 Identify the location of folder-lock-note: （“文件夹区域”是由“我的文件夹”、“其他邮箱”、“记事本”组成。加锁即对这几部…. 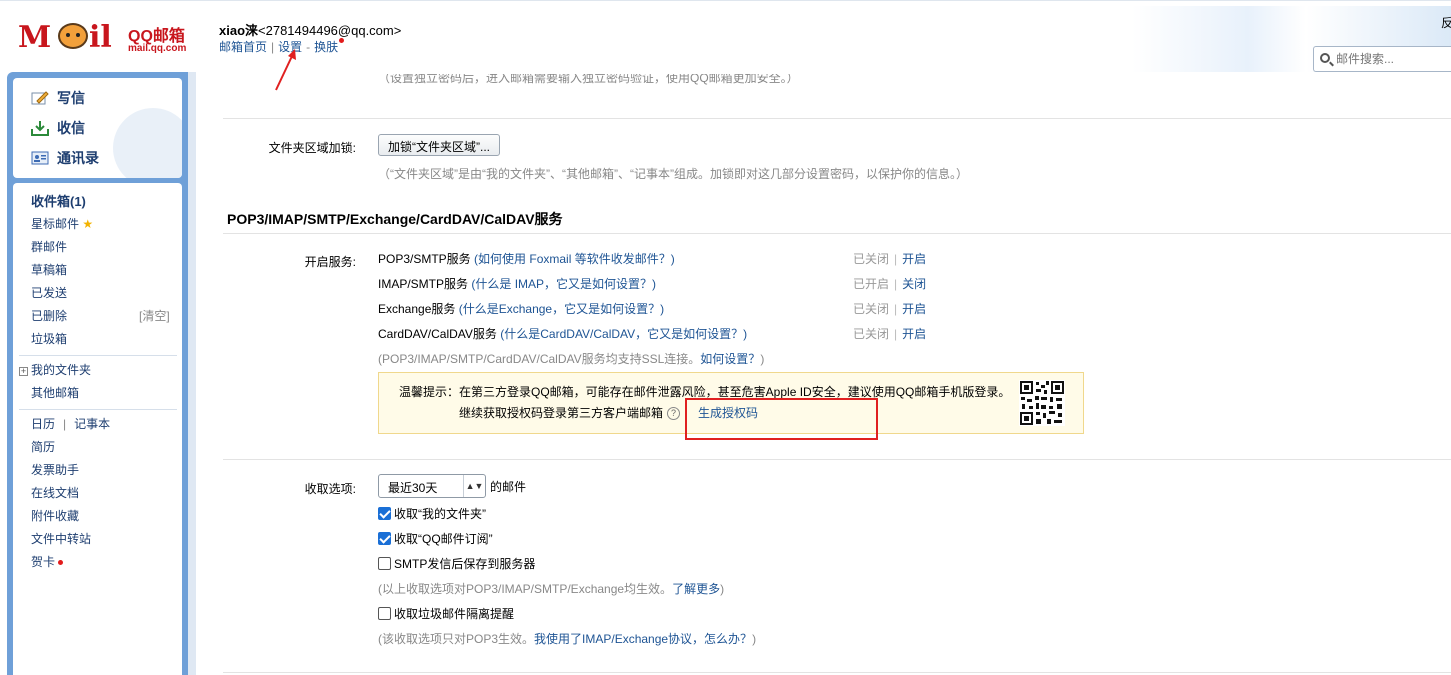
(673, 174).